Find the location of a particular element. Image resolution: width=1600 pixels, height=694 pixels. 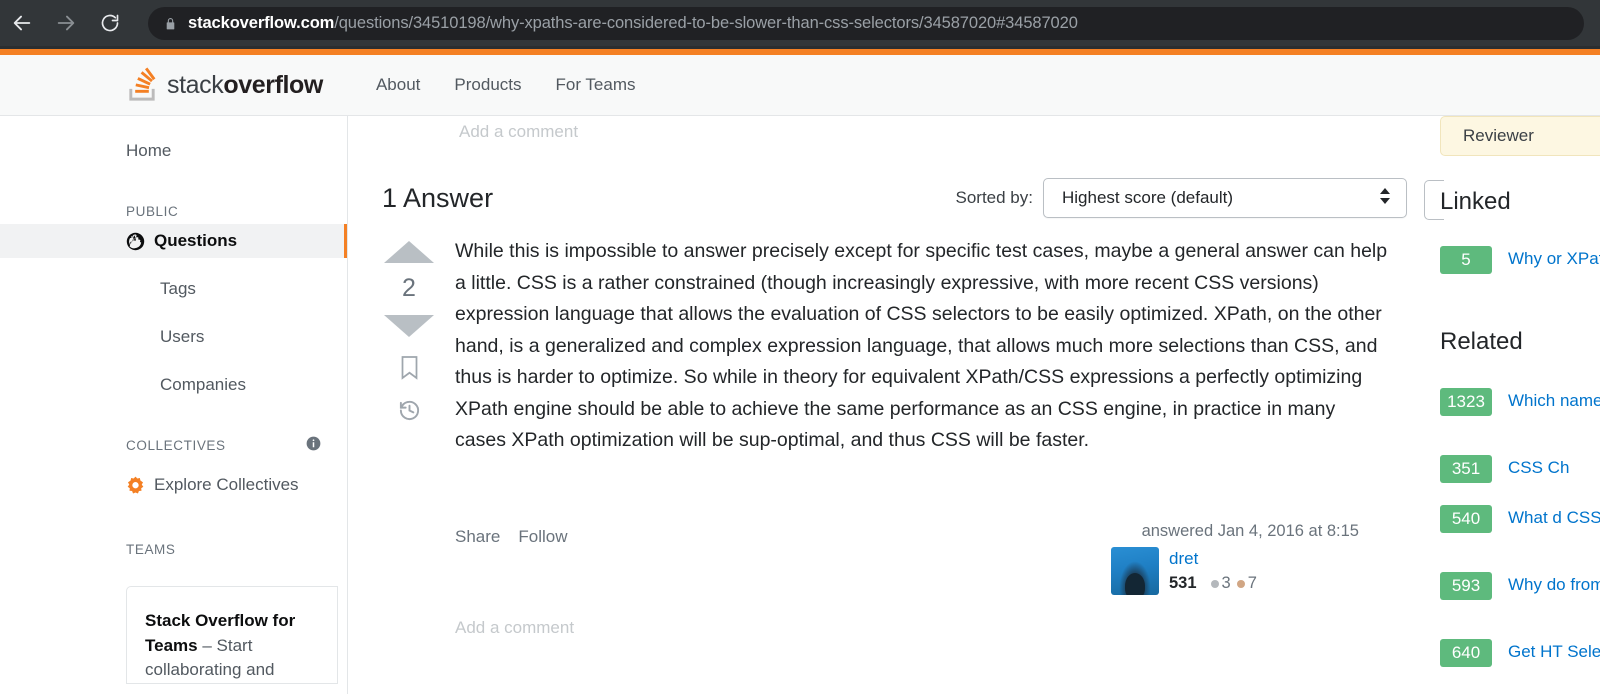

linked-heading: Linked is located at coordinates (1475, 201).